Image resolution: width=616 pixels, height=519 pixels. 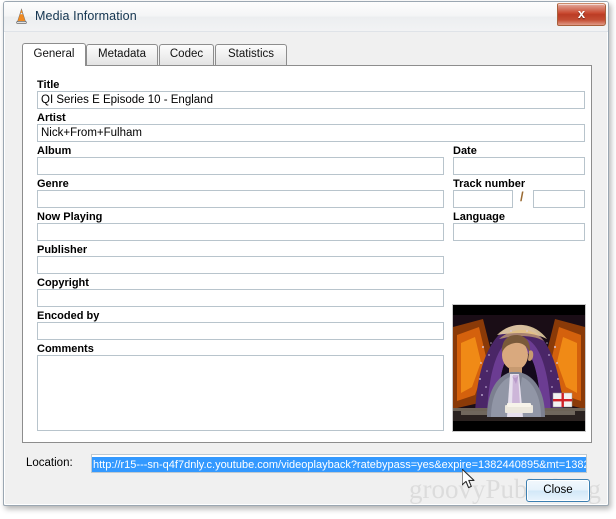 I want to click on language-input, so click(x=519, y=232).